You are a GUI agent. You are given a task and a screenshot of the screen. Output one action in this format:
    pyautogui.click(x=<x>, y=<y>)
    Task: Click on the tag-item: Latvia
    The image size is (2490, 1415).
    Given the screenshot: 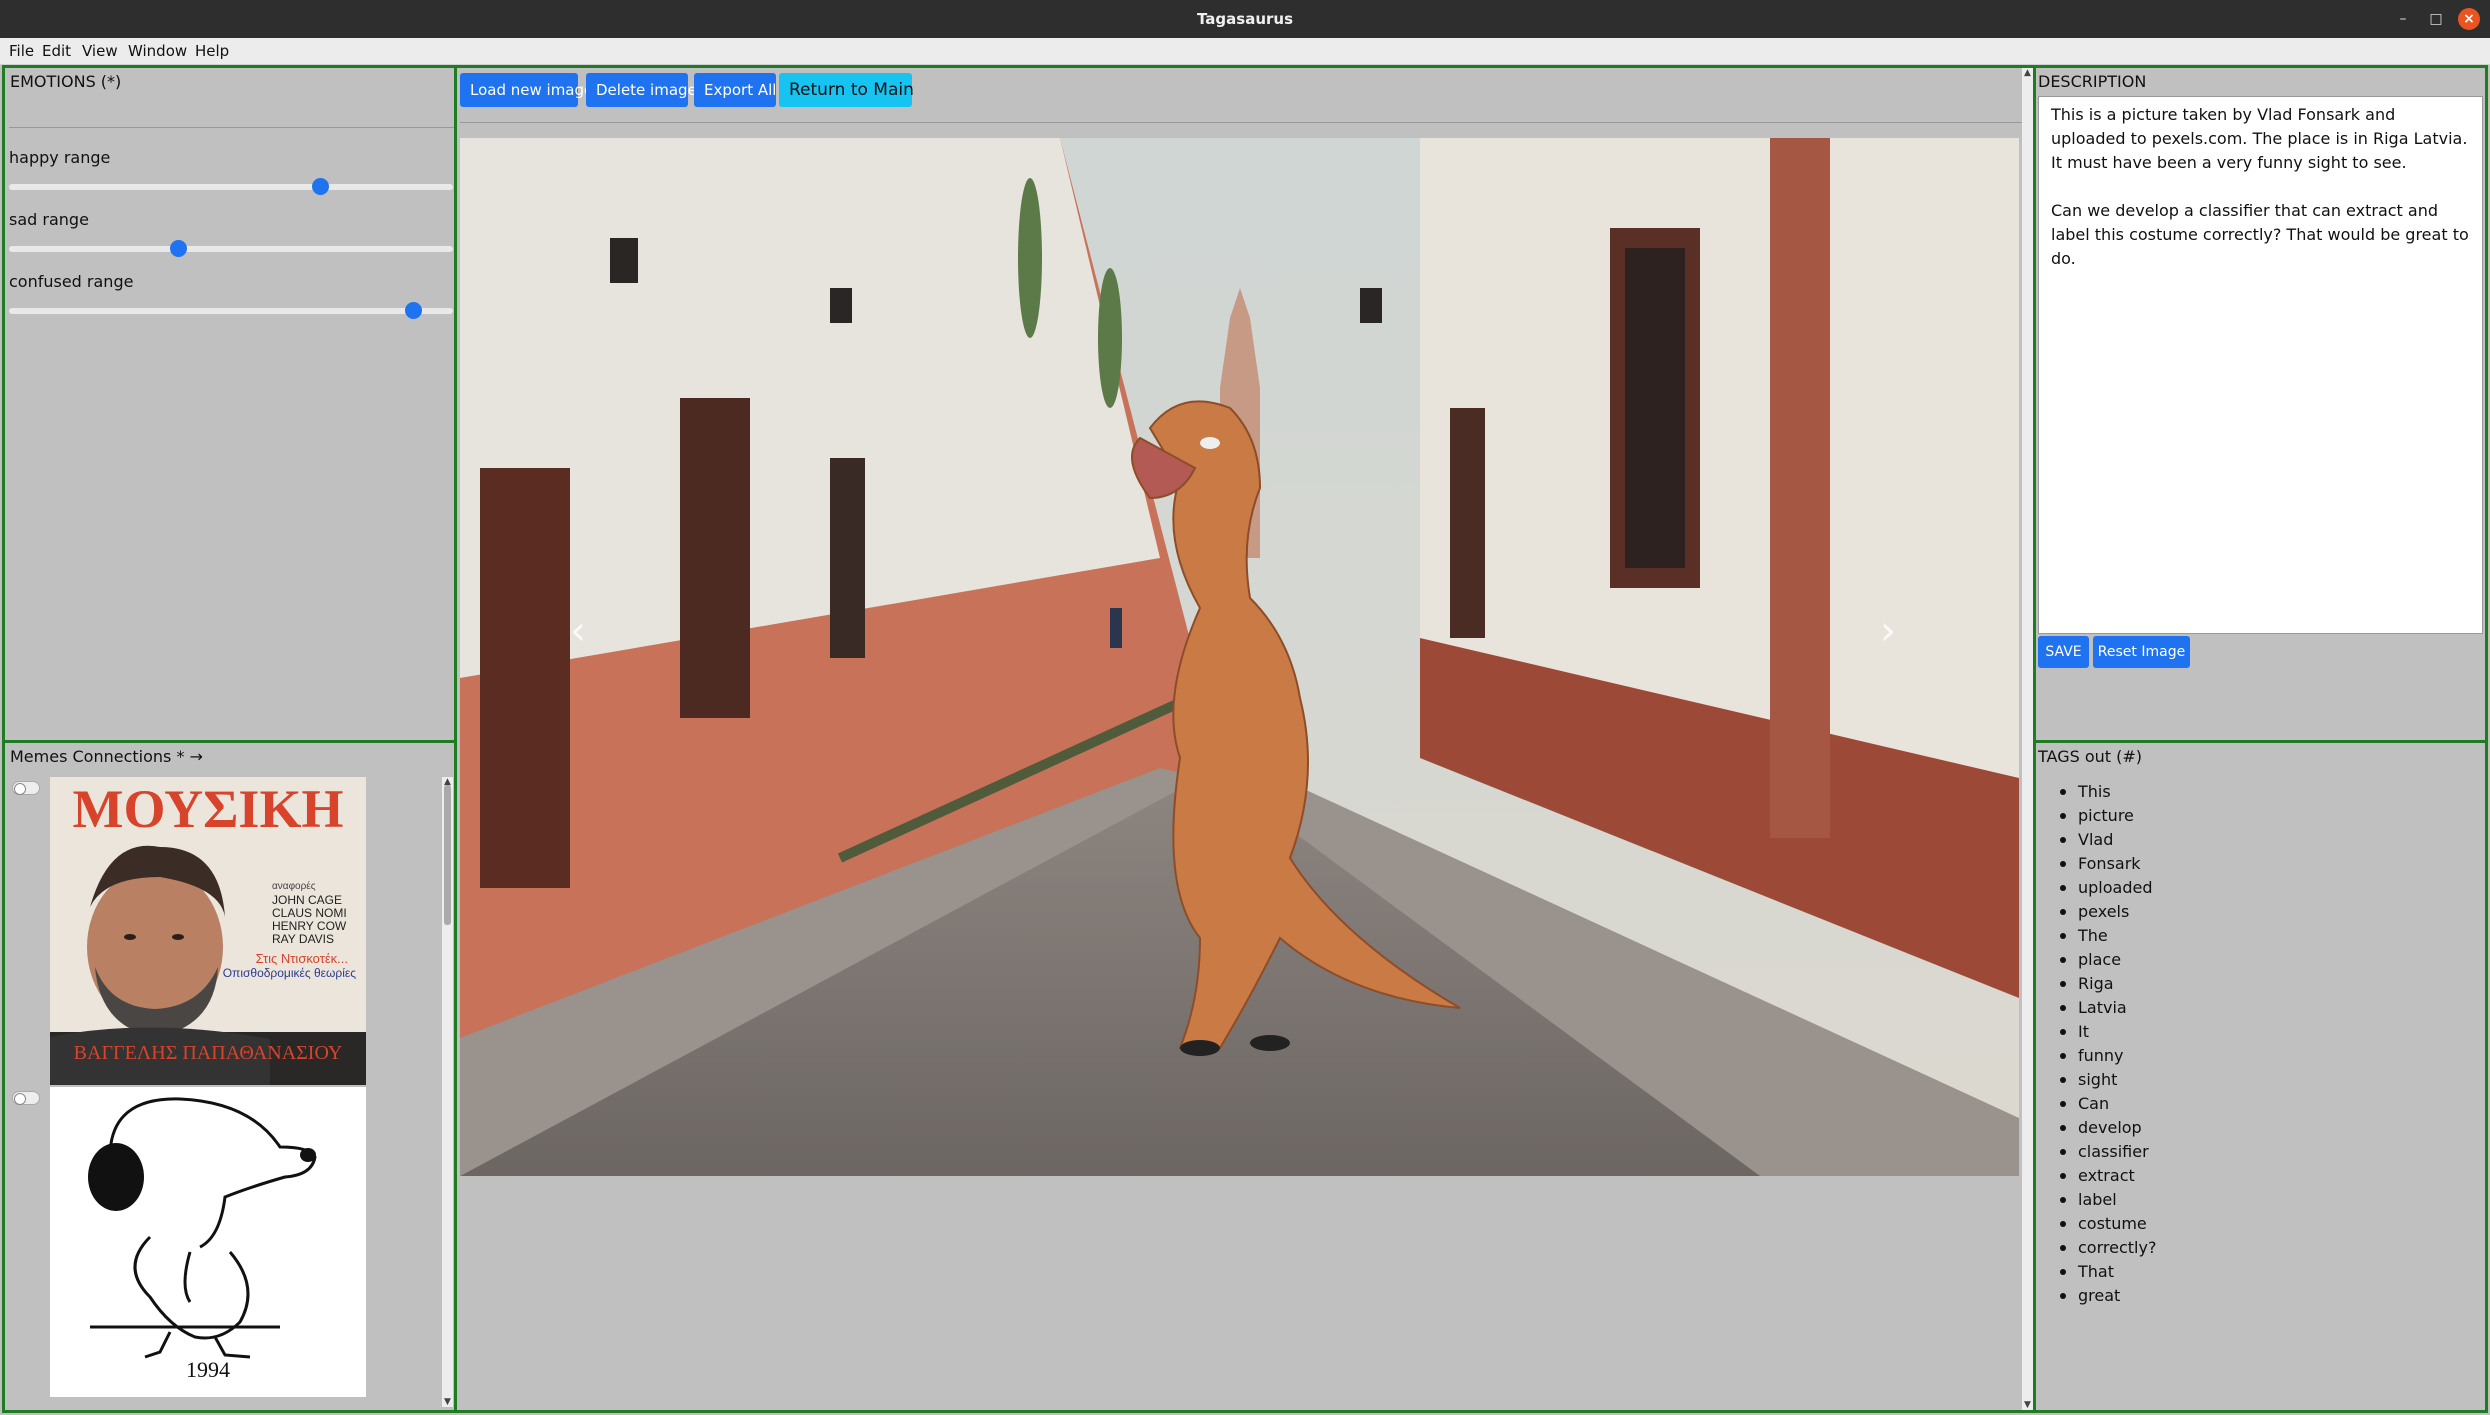 What is the action you would take?
    pyautogui.click(x=2107, y=1008)
    